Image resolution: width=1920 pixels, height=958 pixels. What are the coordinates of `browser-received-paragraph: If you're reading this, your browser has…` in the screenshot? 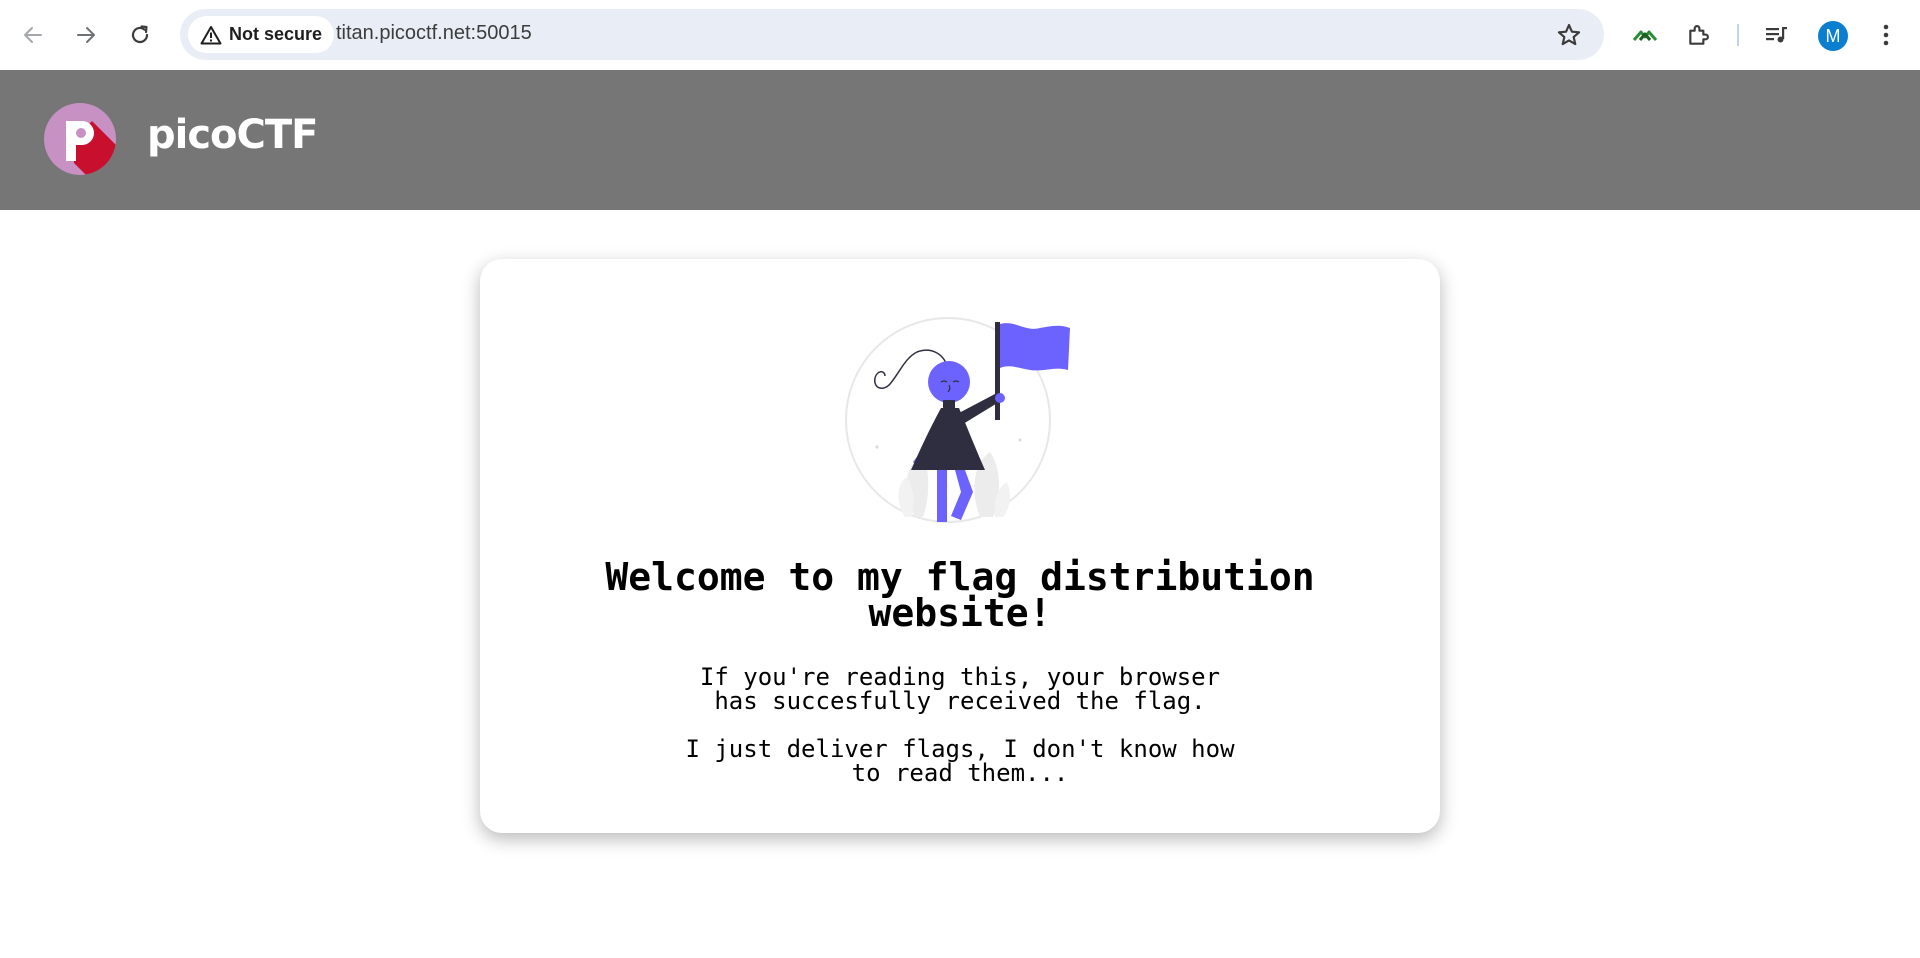 It's located at (960, 689).